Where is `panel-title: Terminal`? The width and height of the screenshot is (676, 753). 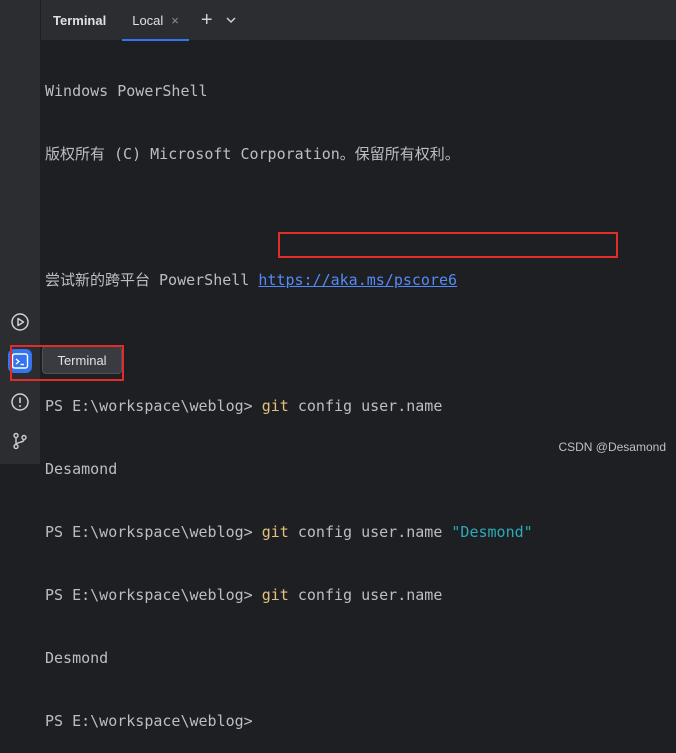 panel-title: Terminal is located at coordinates (80, 20).